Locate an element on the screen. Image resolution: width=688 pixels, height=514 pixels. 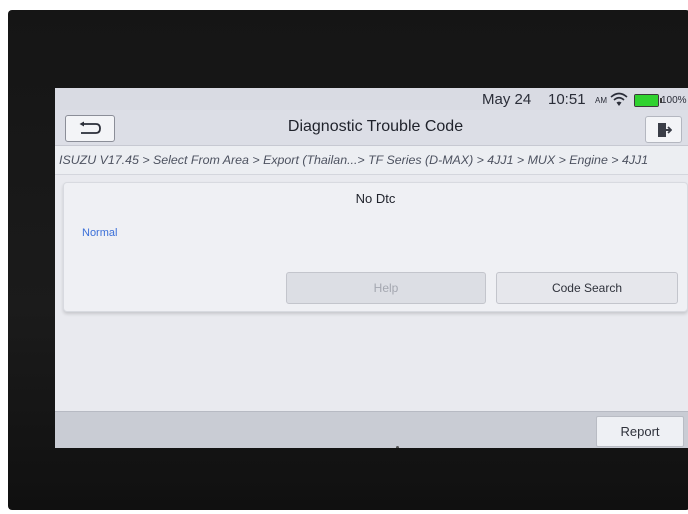
code-search-button: Code Search is located at coordinates (587, 288).